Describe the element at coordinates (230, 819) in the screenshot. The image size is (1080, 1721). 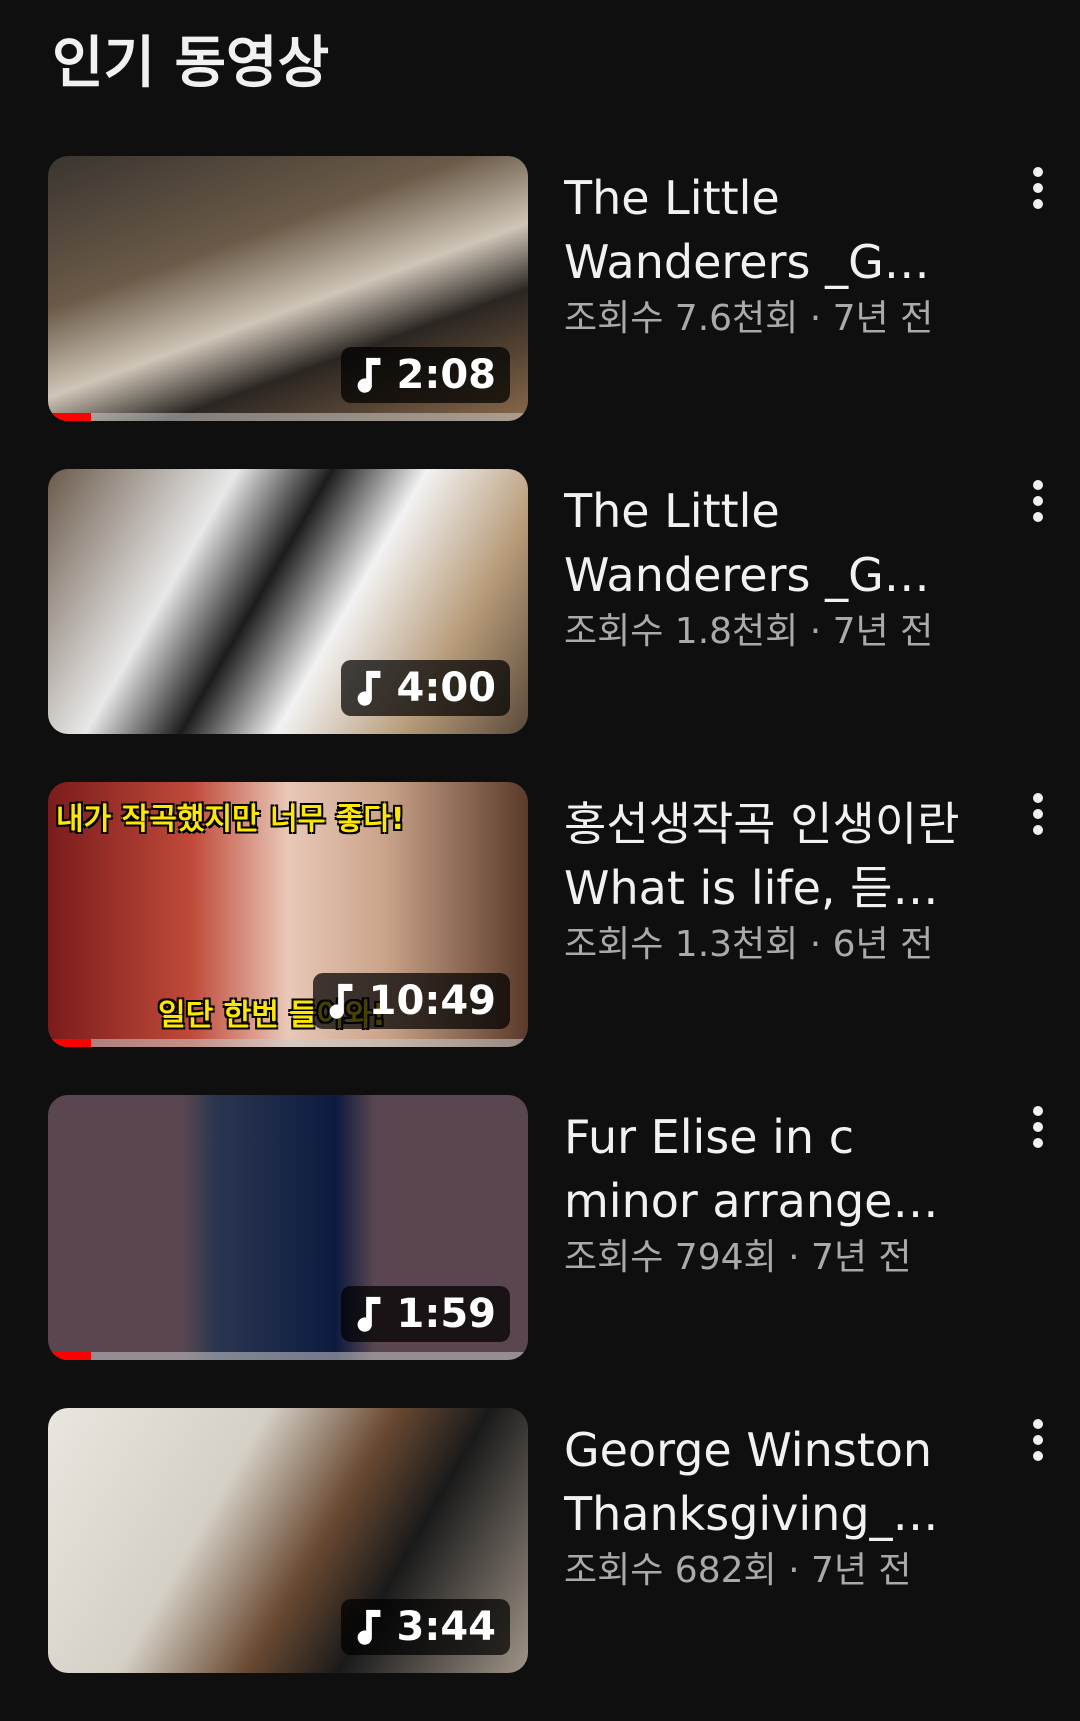
I see `thumbnail-caption-top: 내가 작곡했지만 너무 좋다!` at that location.